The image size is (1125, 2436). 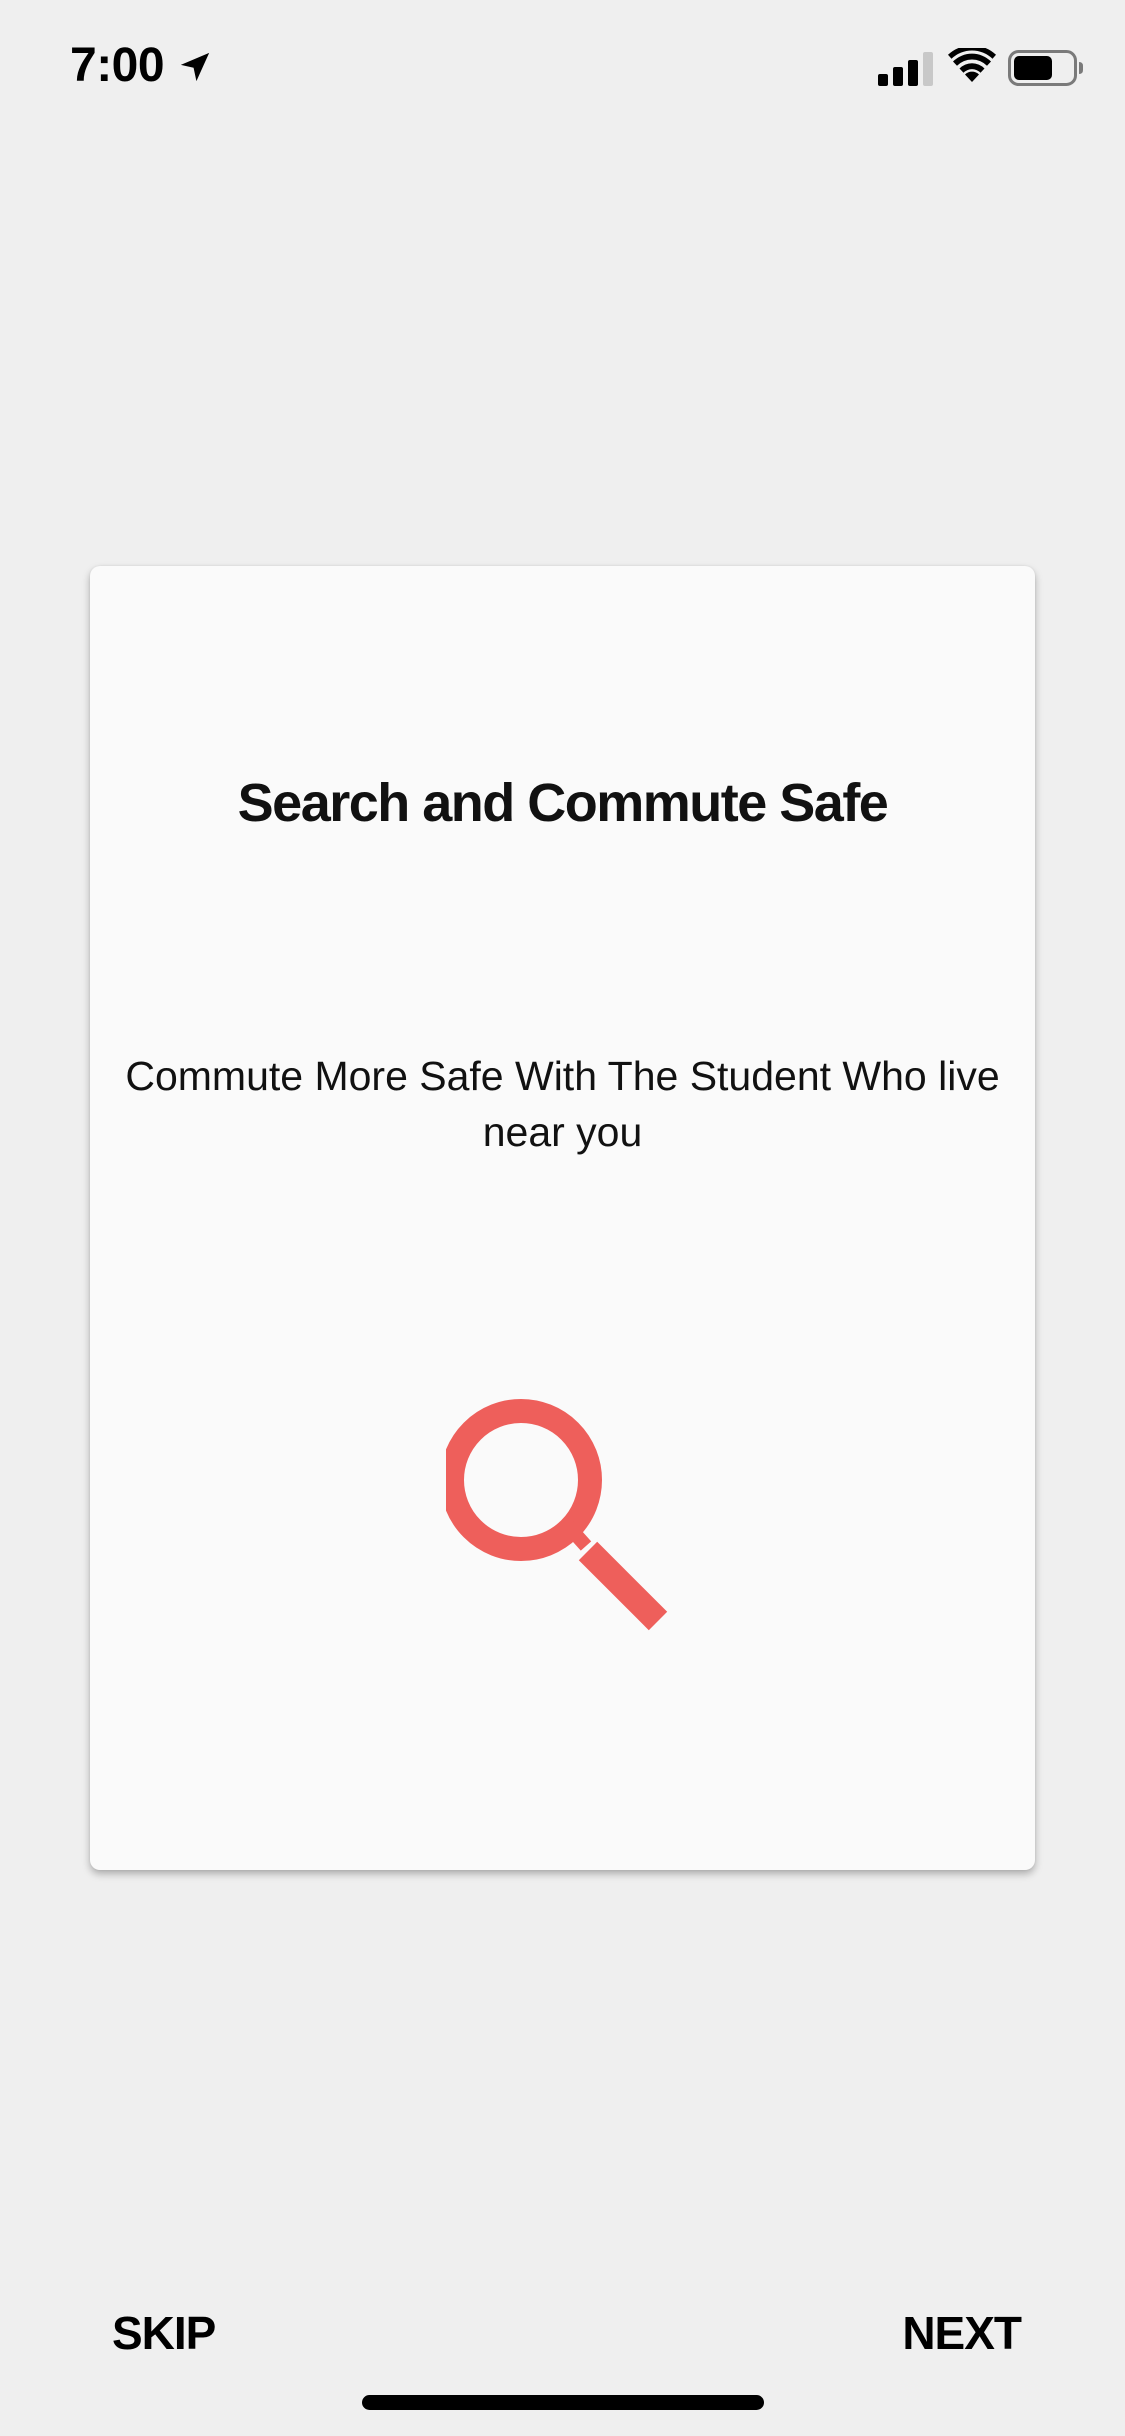 I want to click on home-indicator, so click(x=563, y=2402).